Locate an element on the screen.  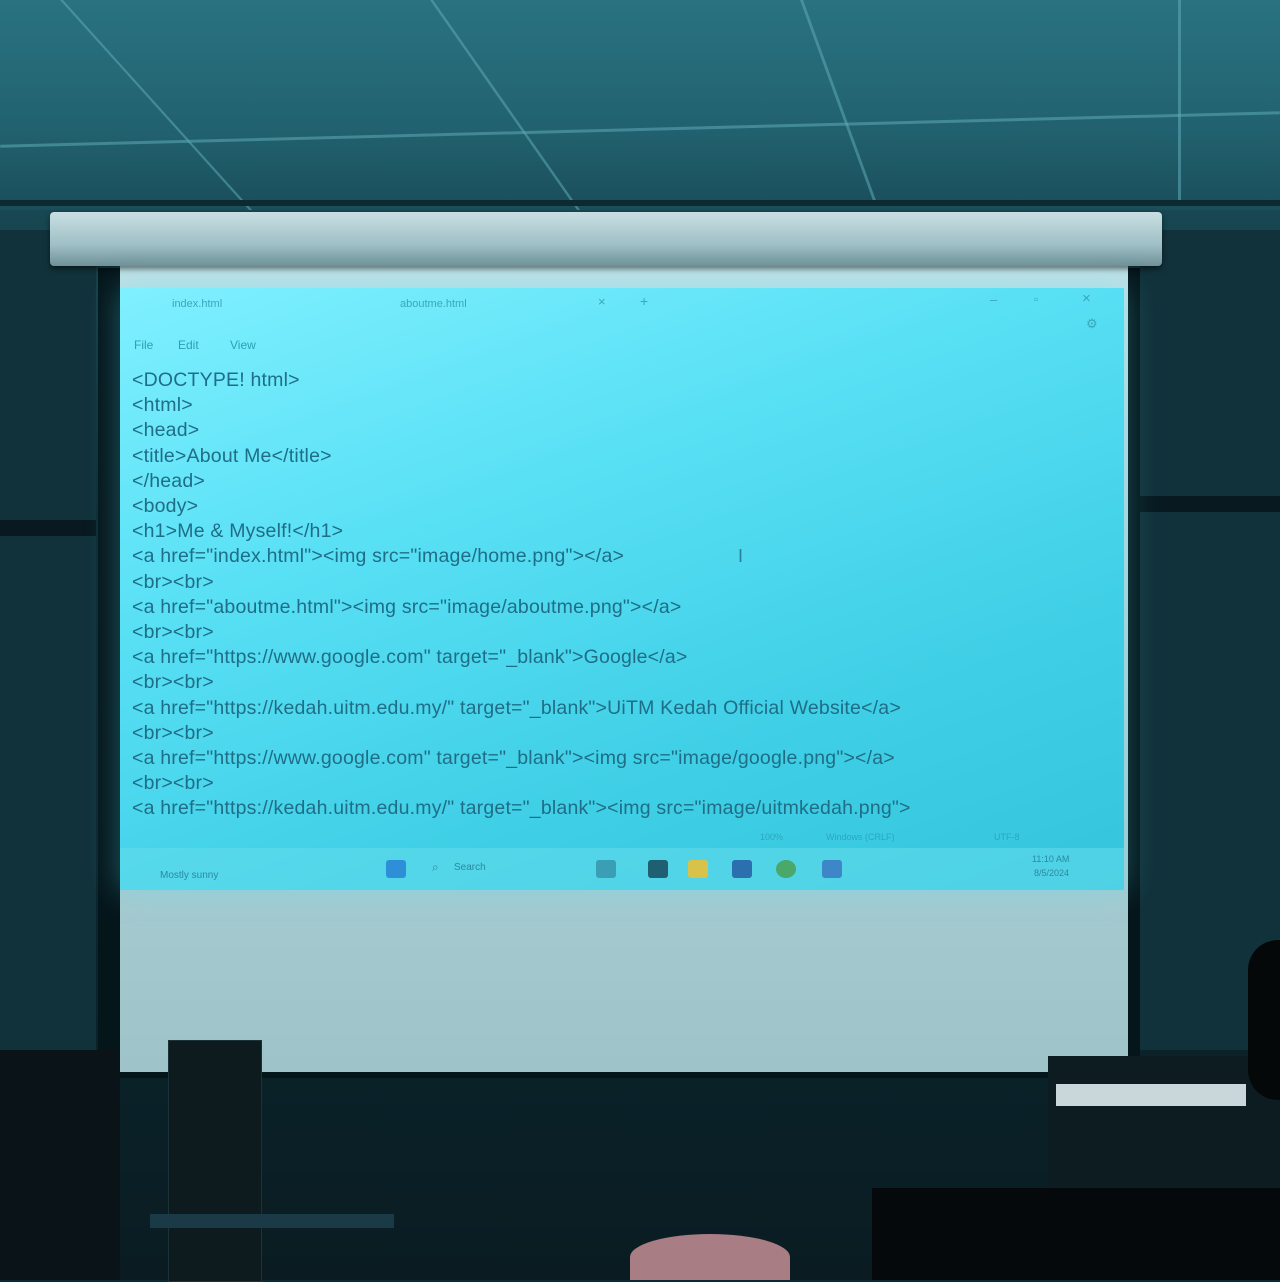
tab-aboutme: aboutme.html is located at coordinates (433, 304).